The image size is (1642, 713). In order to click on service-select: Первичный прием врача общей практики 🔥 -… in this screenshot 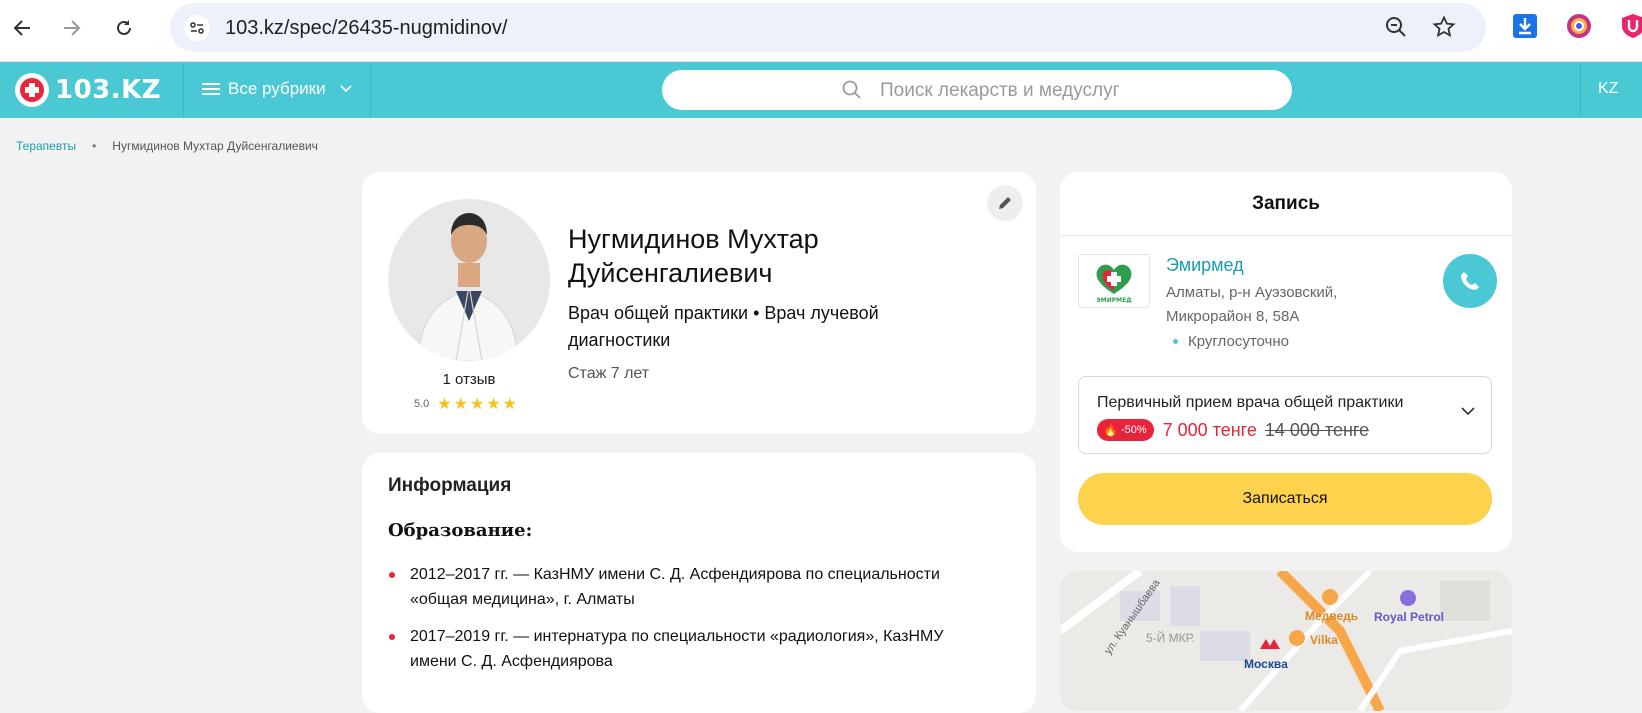, I will do `click(1285, 415)`.